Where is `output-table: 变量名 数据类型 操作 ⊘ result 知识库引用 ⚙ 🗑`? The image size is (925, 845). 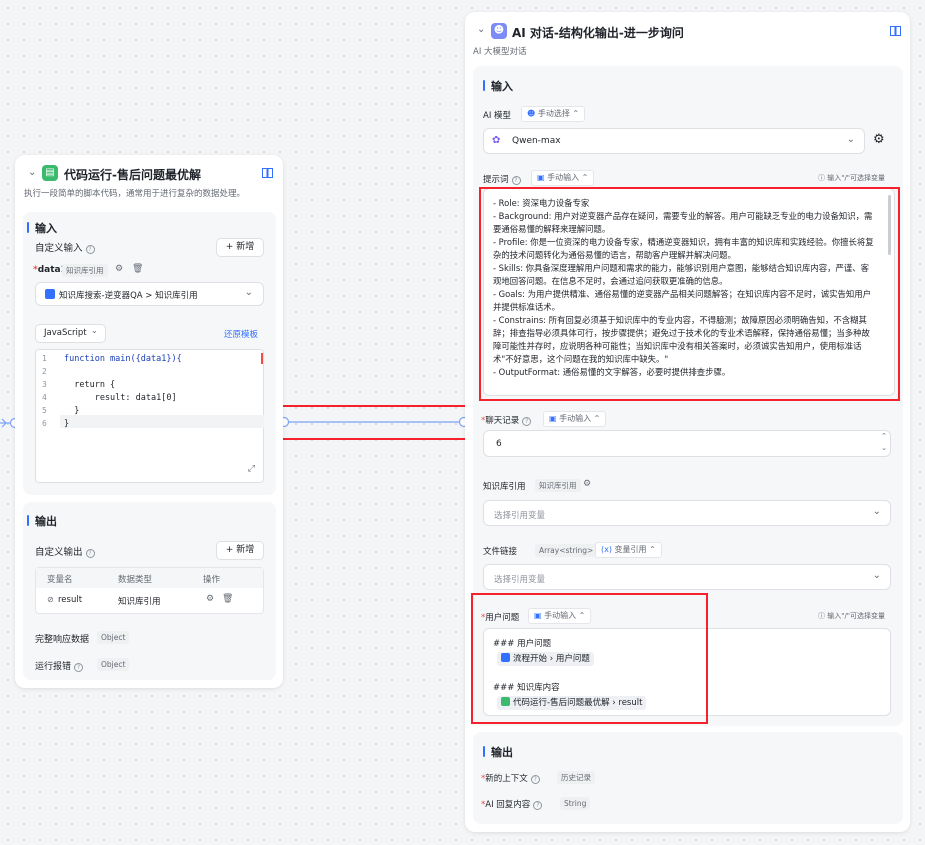
output-table: 变量名 数据类型 操作 ⊘ result 知识库引用 ⚙ 🗑 is located at coordinates (149, 590).